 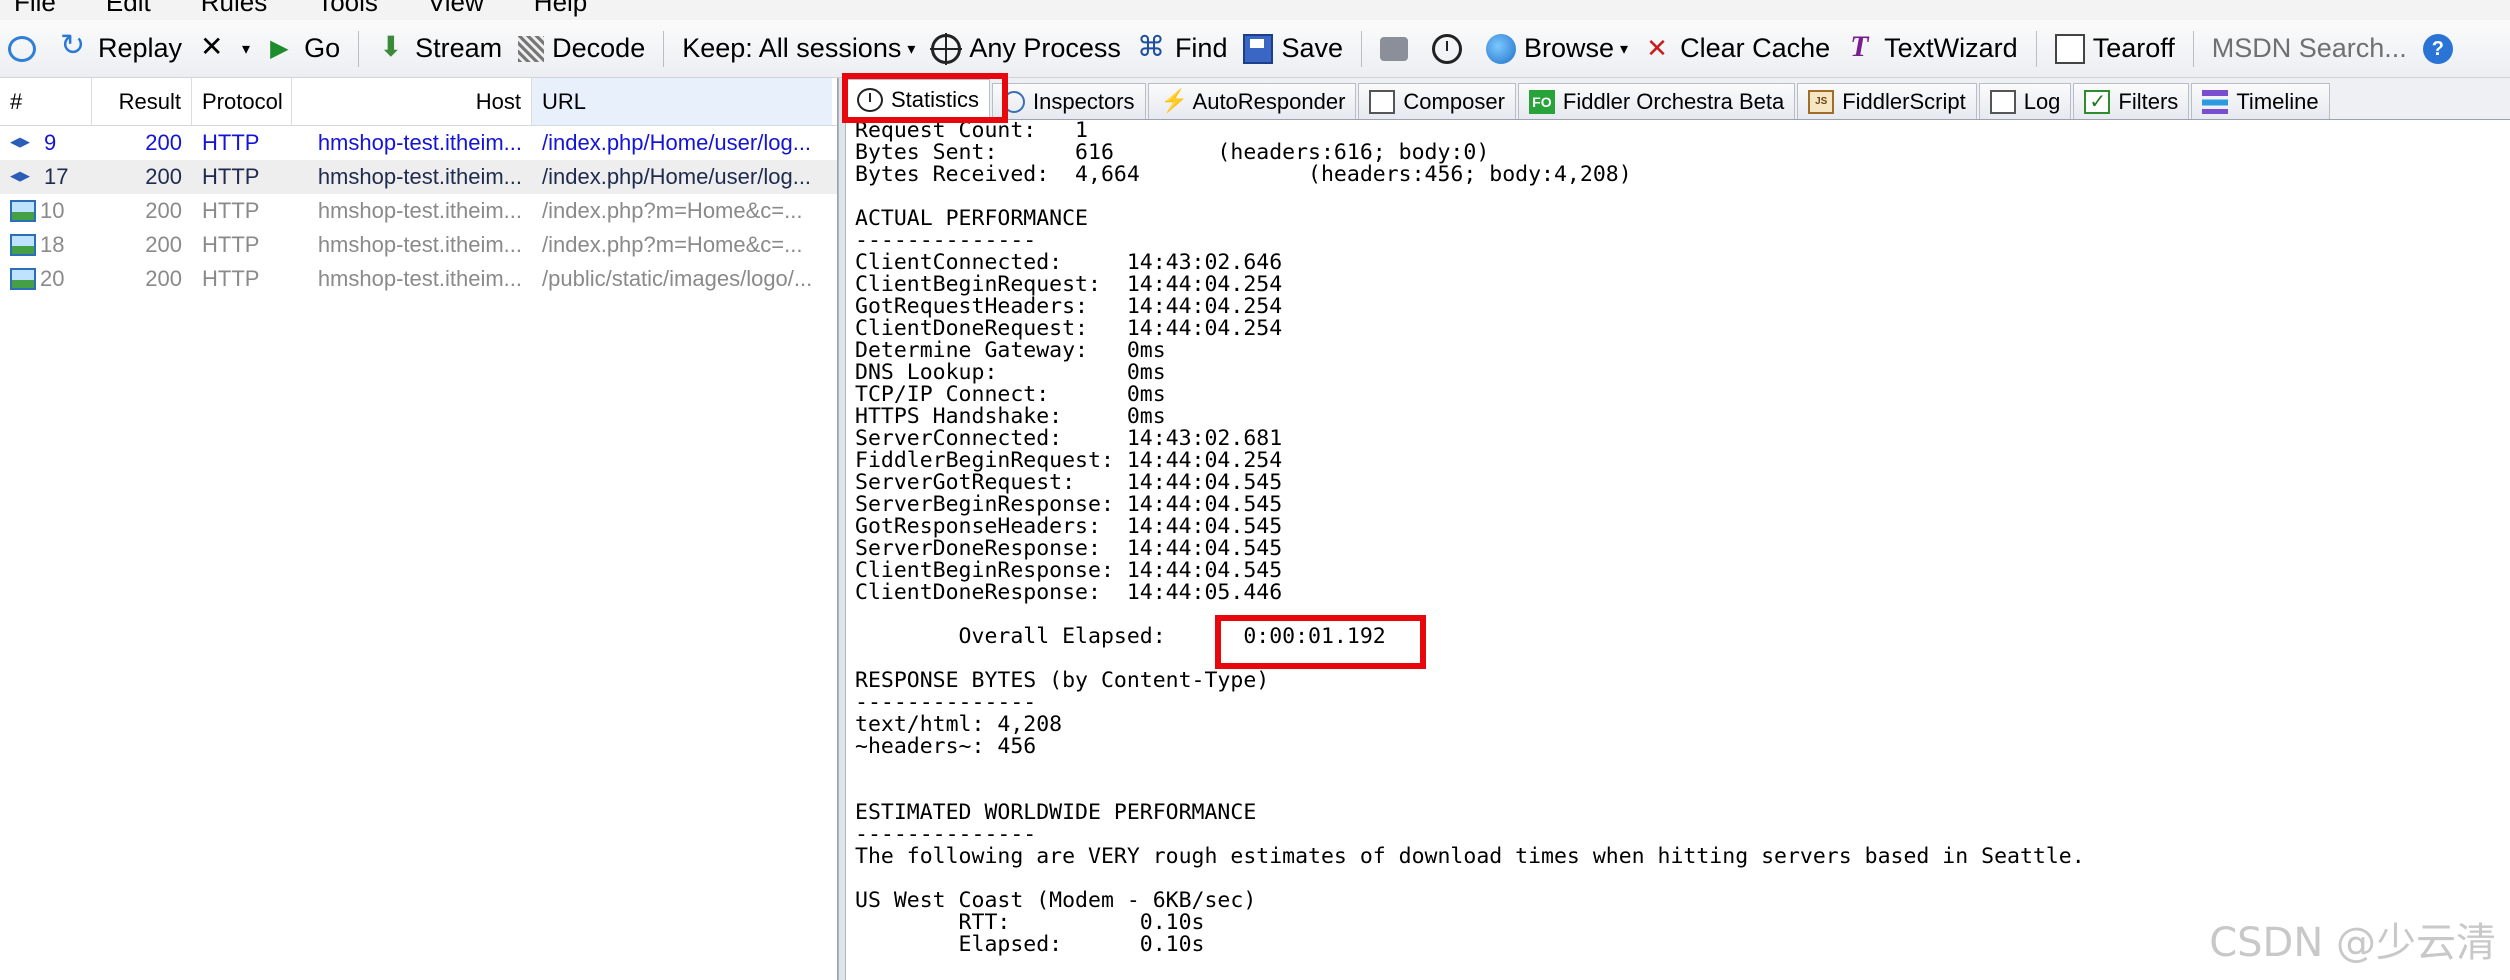 I want to click on remove-x-icon, so click(x=213, y=47).